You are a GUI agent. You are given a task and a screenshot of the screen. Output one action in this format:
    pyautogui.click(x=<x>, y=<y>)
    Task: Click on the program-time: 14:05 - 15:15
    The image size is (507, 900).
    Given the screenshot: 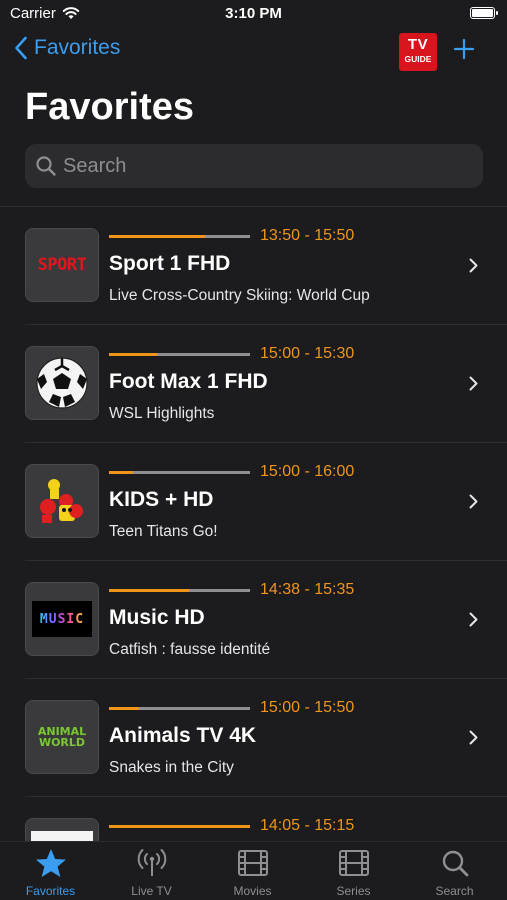 What is the action you would take?
    pyautogui.click(x=307, y=825)
    